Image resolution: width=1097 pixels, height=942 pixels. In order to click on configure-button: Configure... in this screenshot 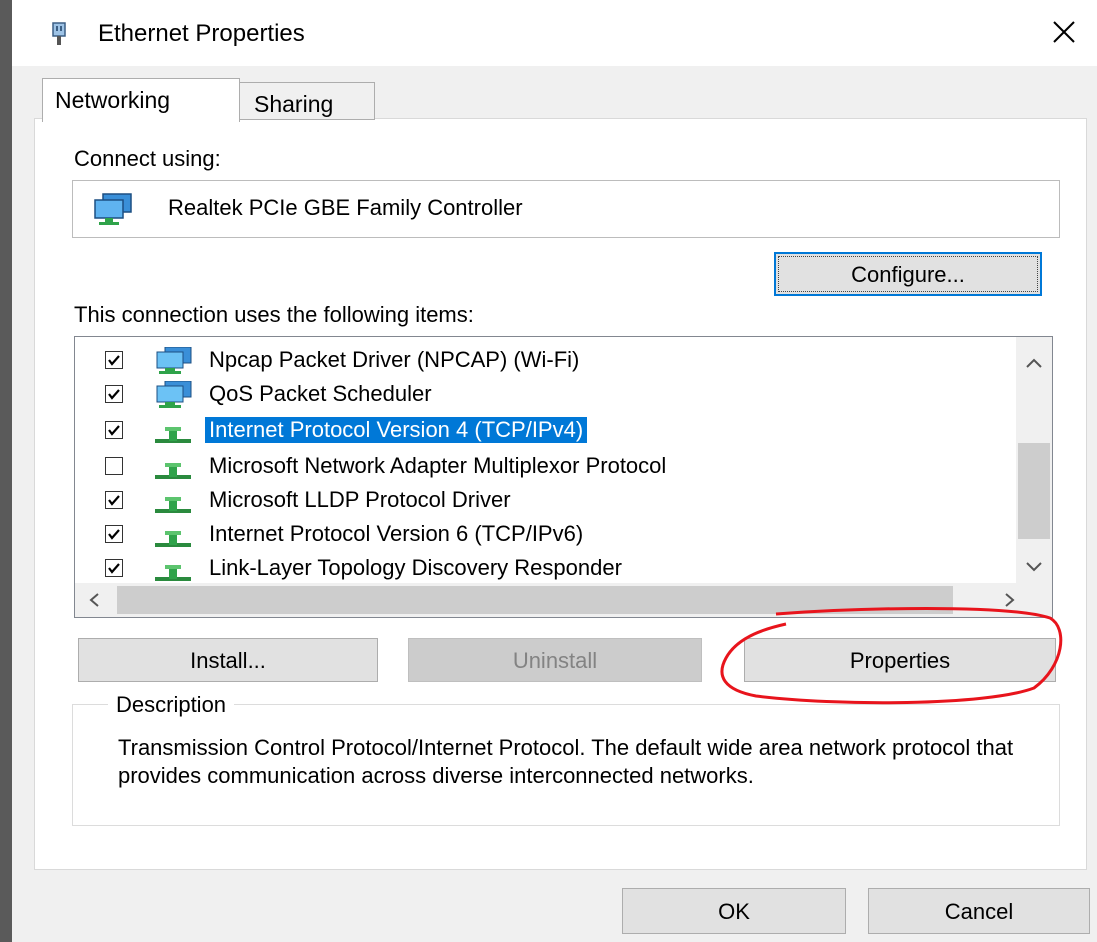, I will do `click(908, 274)`.